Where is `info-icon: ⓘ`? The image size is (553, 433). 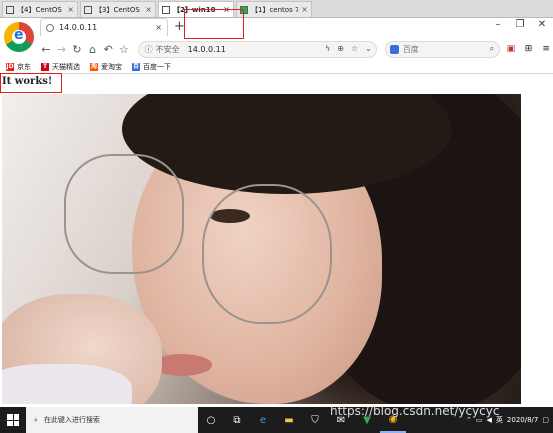 info-icon: ⓘ is located at coordinates (149, 49).